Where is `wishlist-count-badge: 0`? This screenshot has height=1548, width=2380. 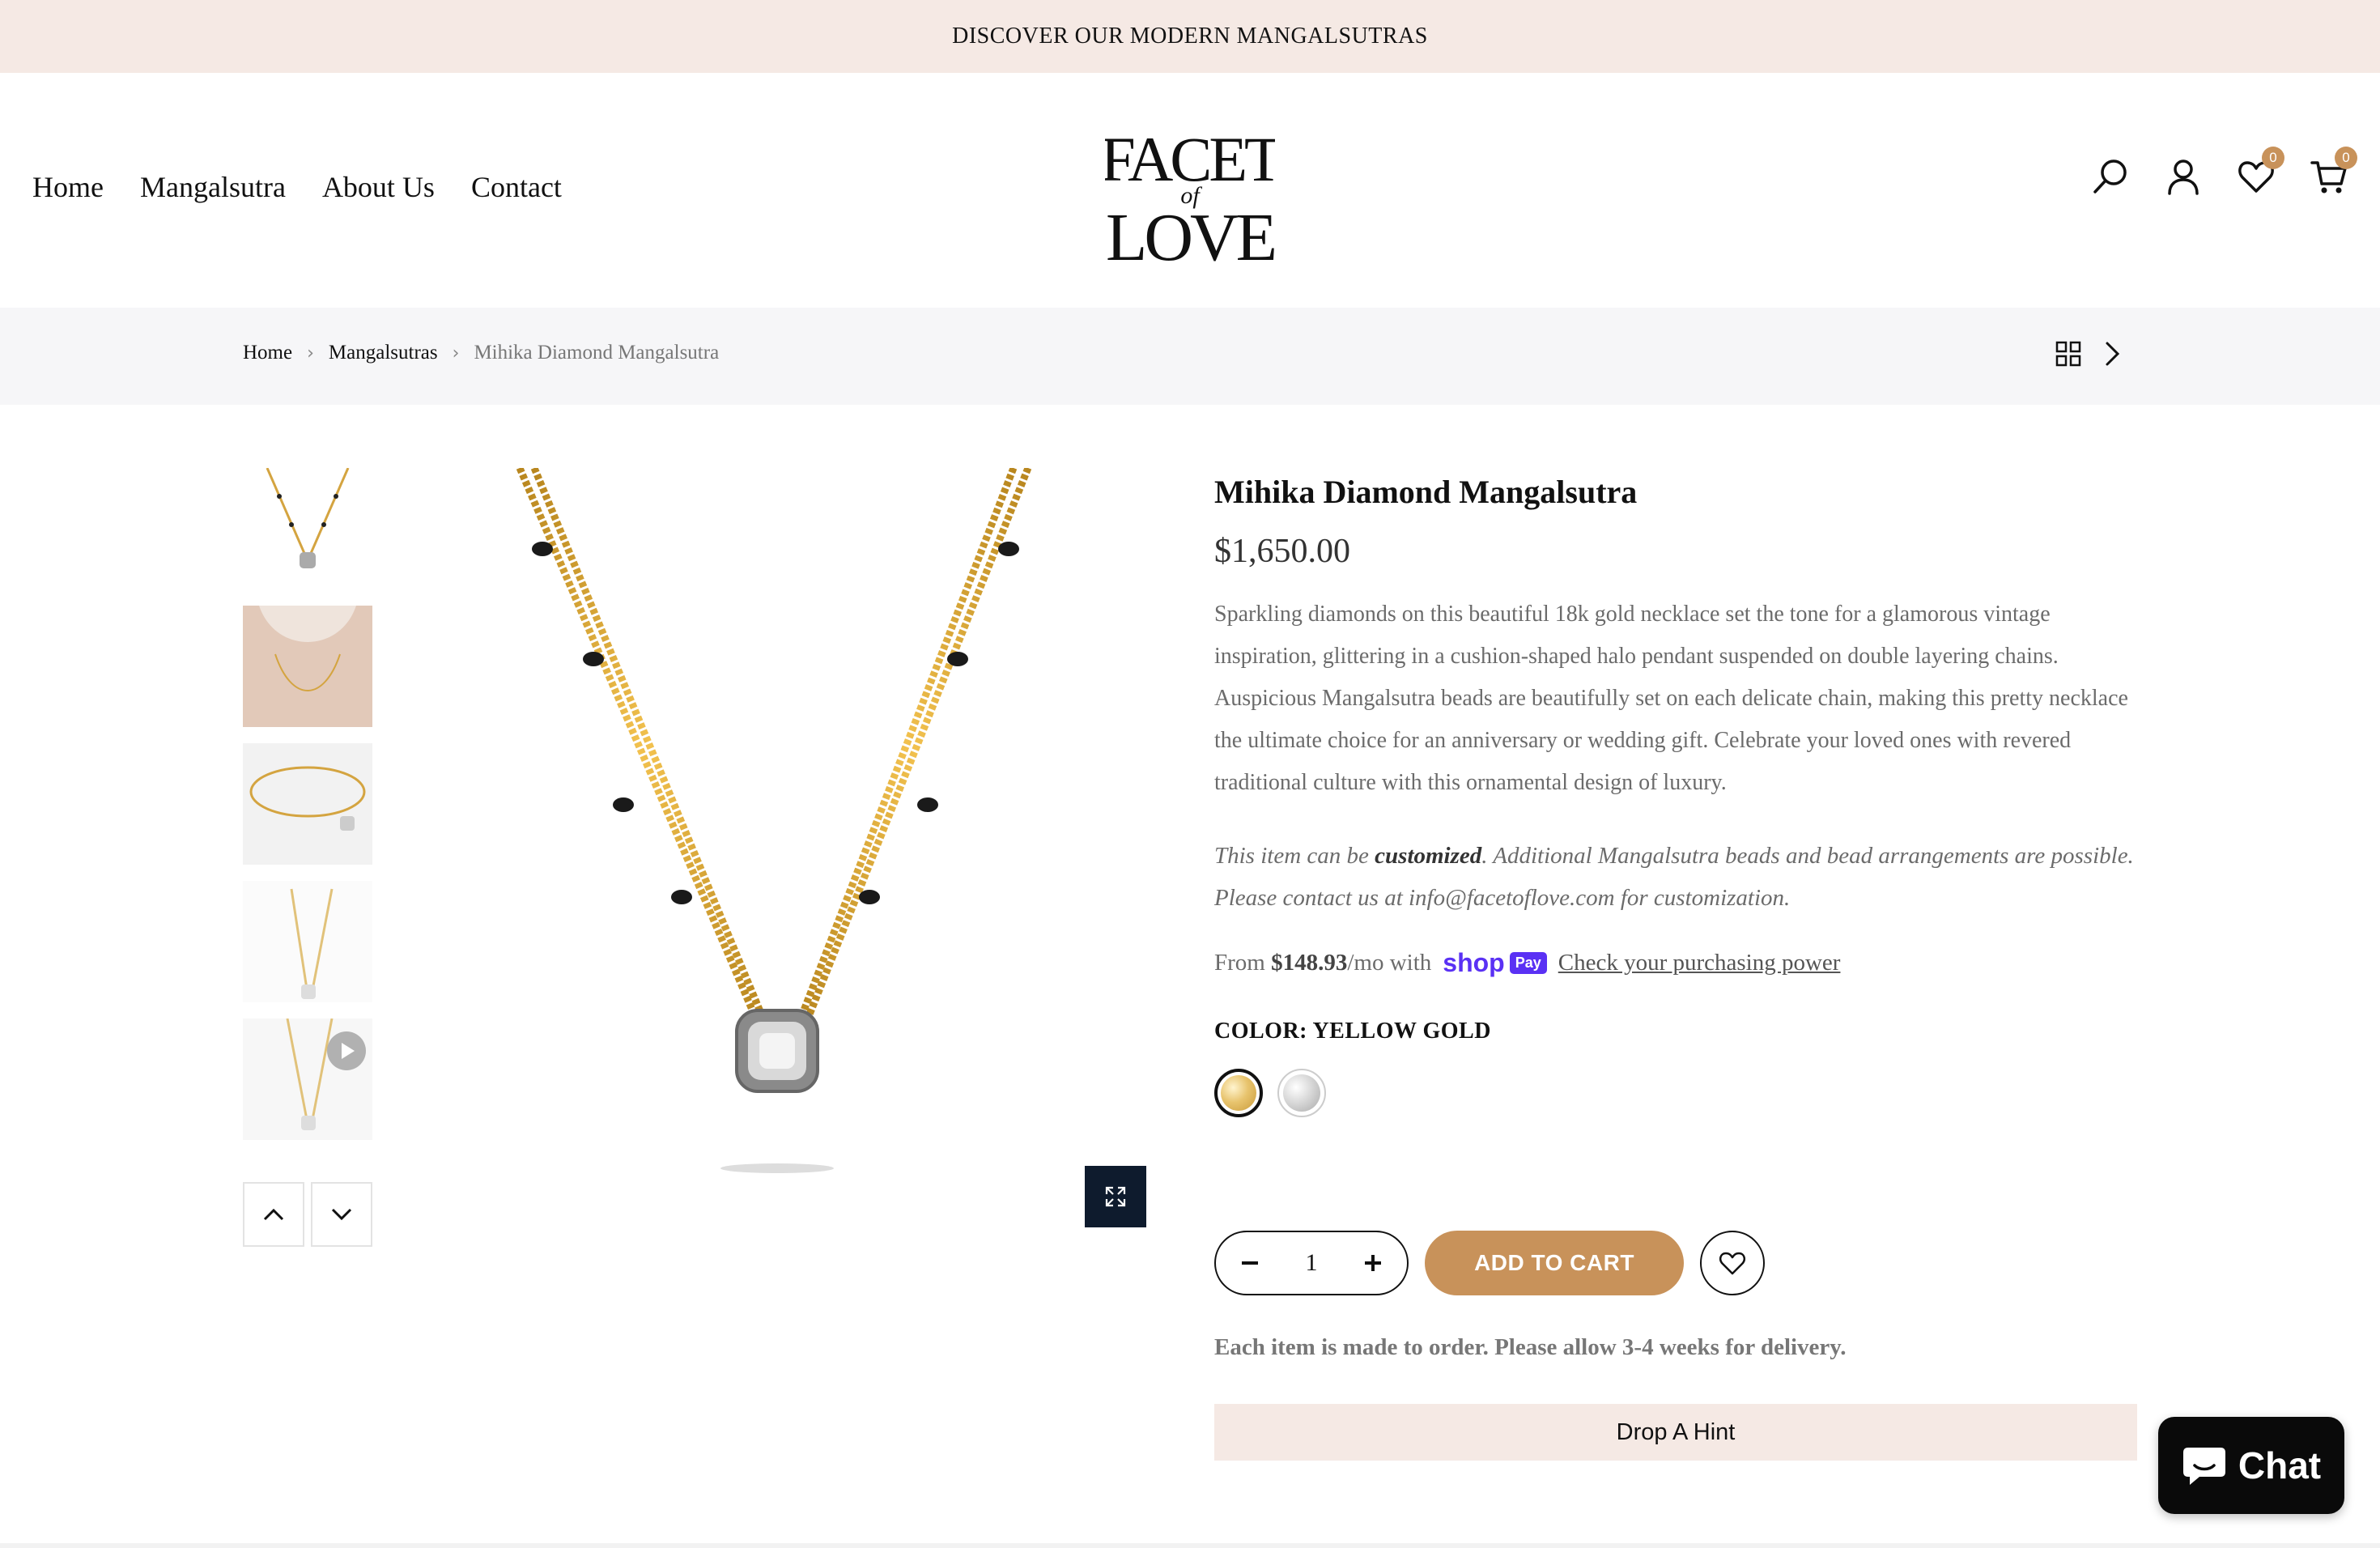 wishlist-count-badge: 0 is located at coordinates (2273, 158).